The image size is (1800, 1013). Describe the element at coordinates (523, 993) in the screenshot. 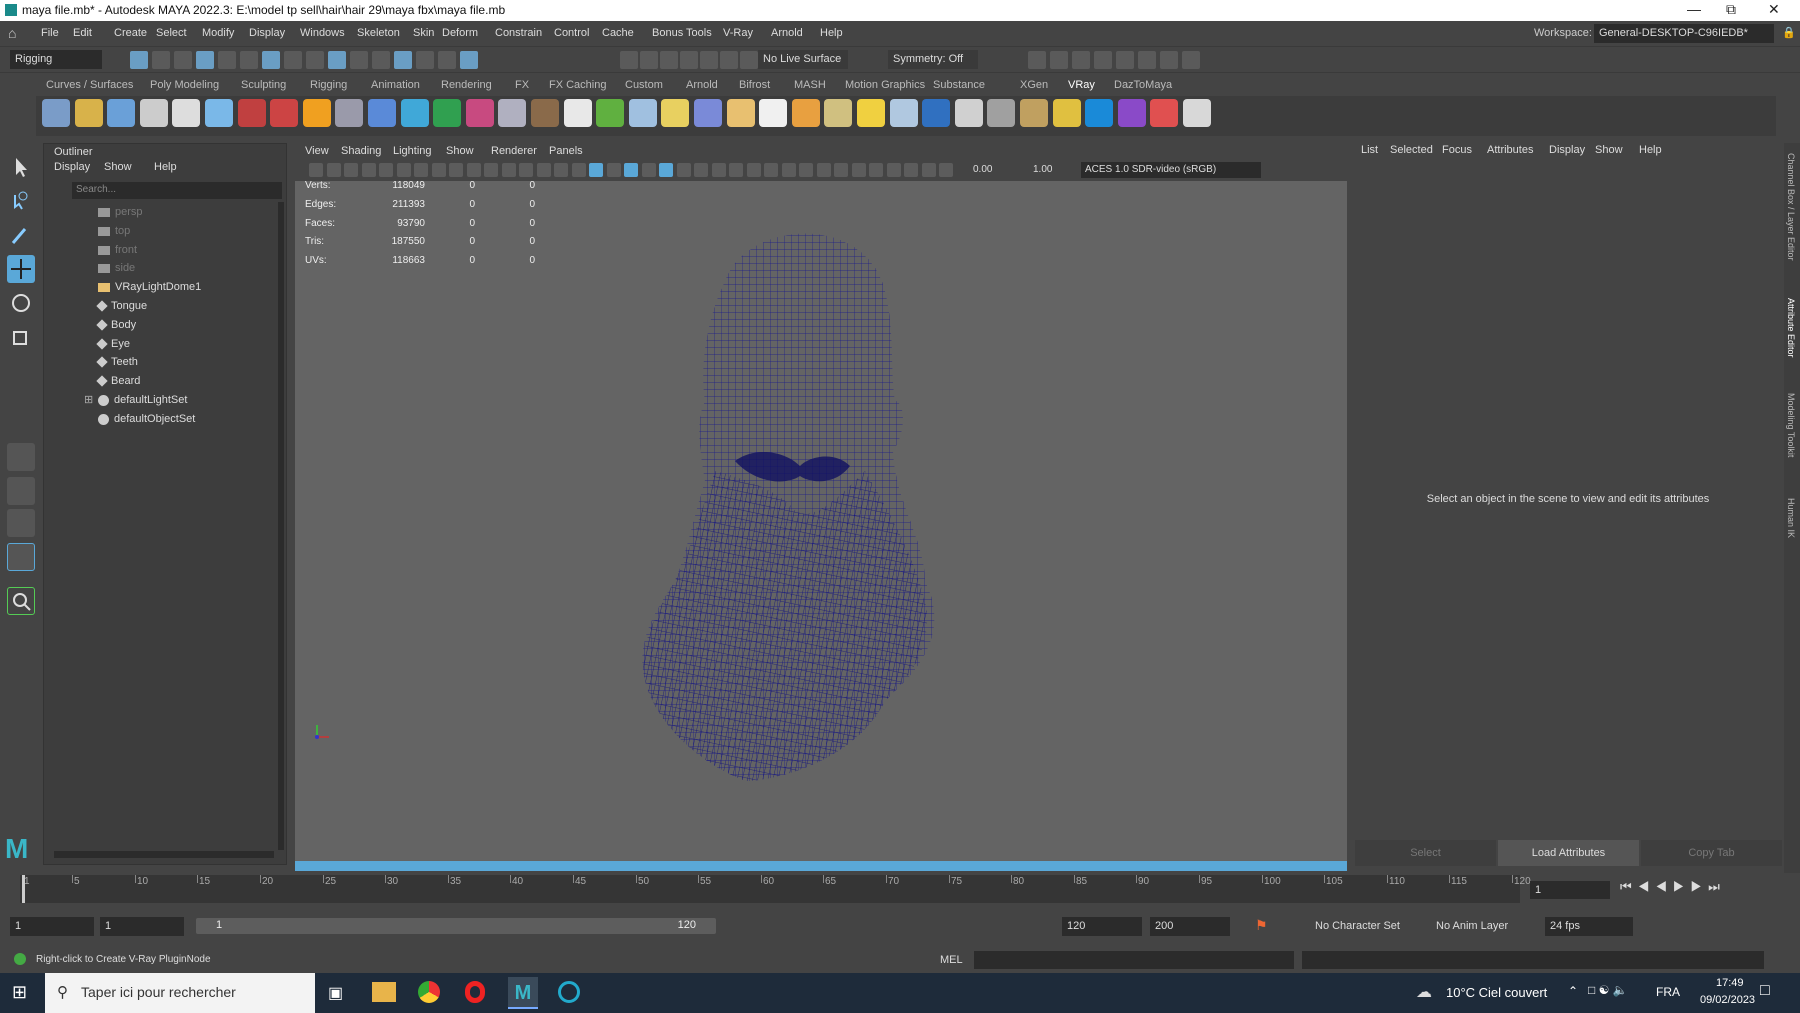

I see `maya-taskbar-icon: M` at that location.